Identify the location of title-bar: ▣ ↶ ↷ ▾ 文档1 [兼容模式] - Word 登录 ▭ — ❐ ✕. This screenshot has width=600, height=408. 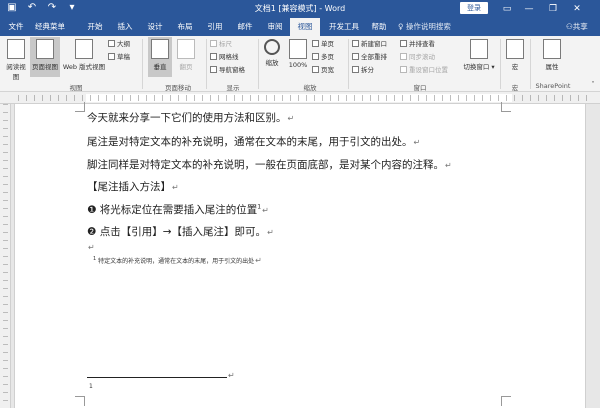
(300, 9).